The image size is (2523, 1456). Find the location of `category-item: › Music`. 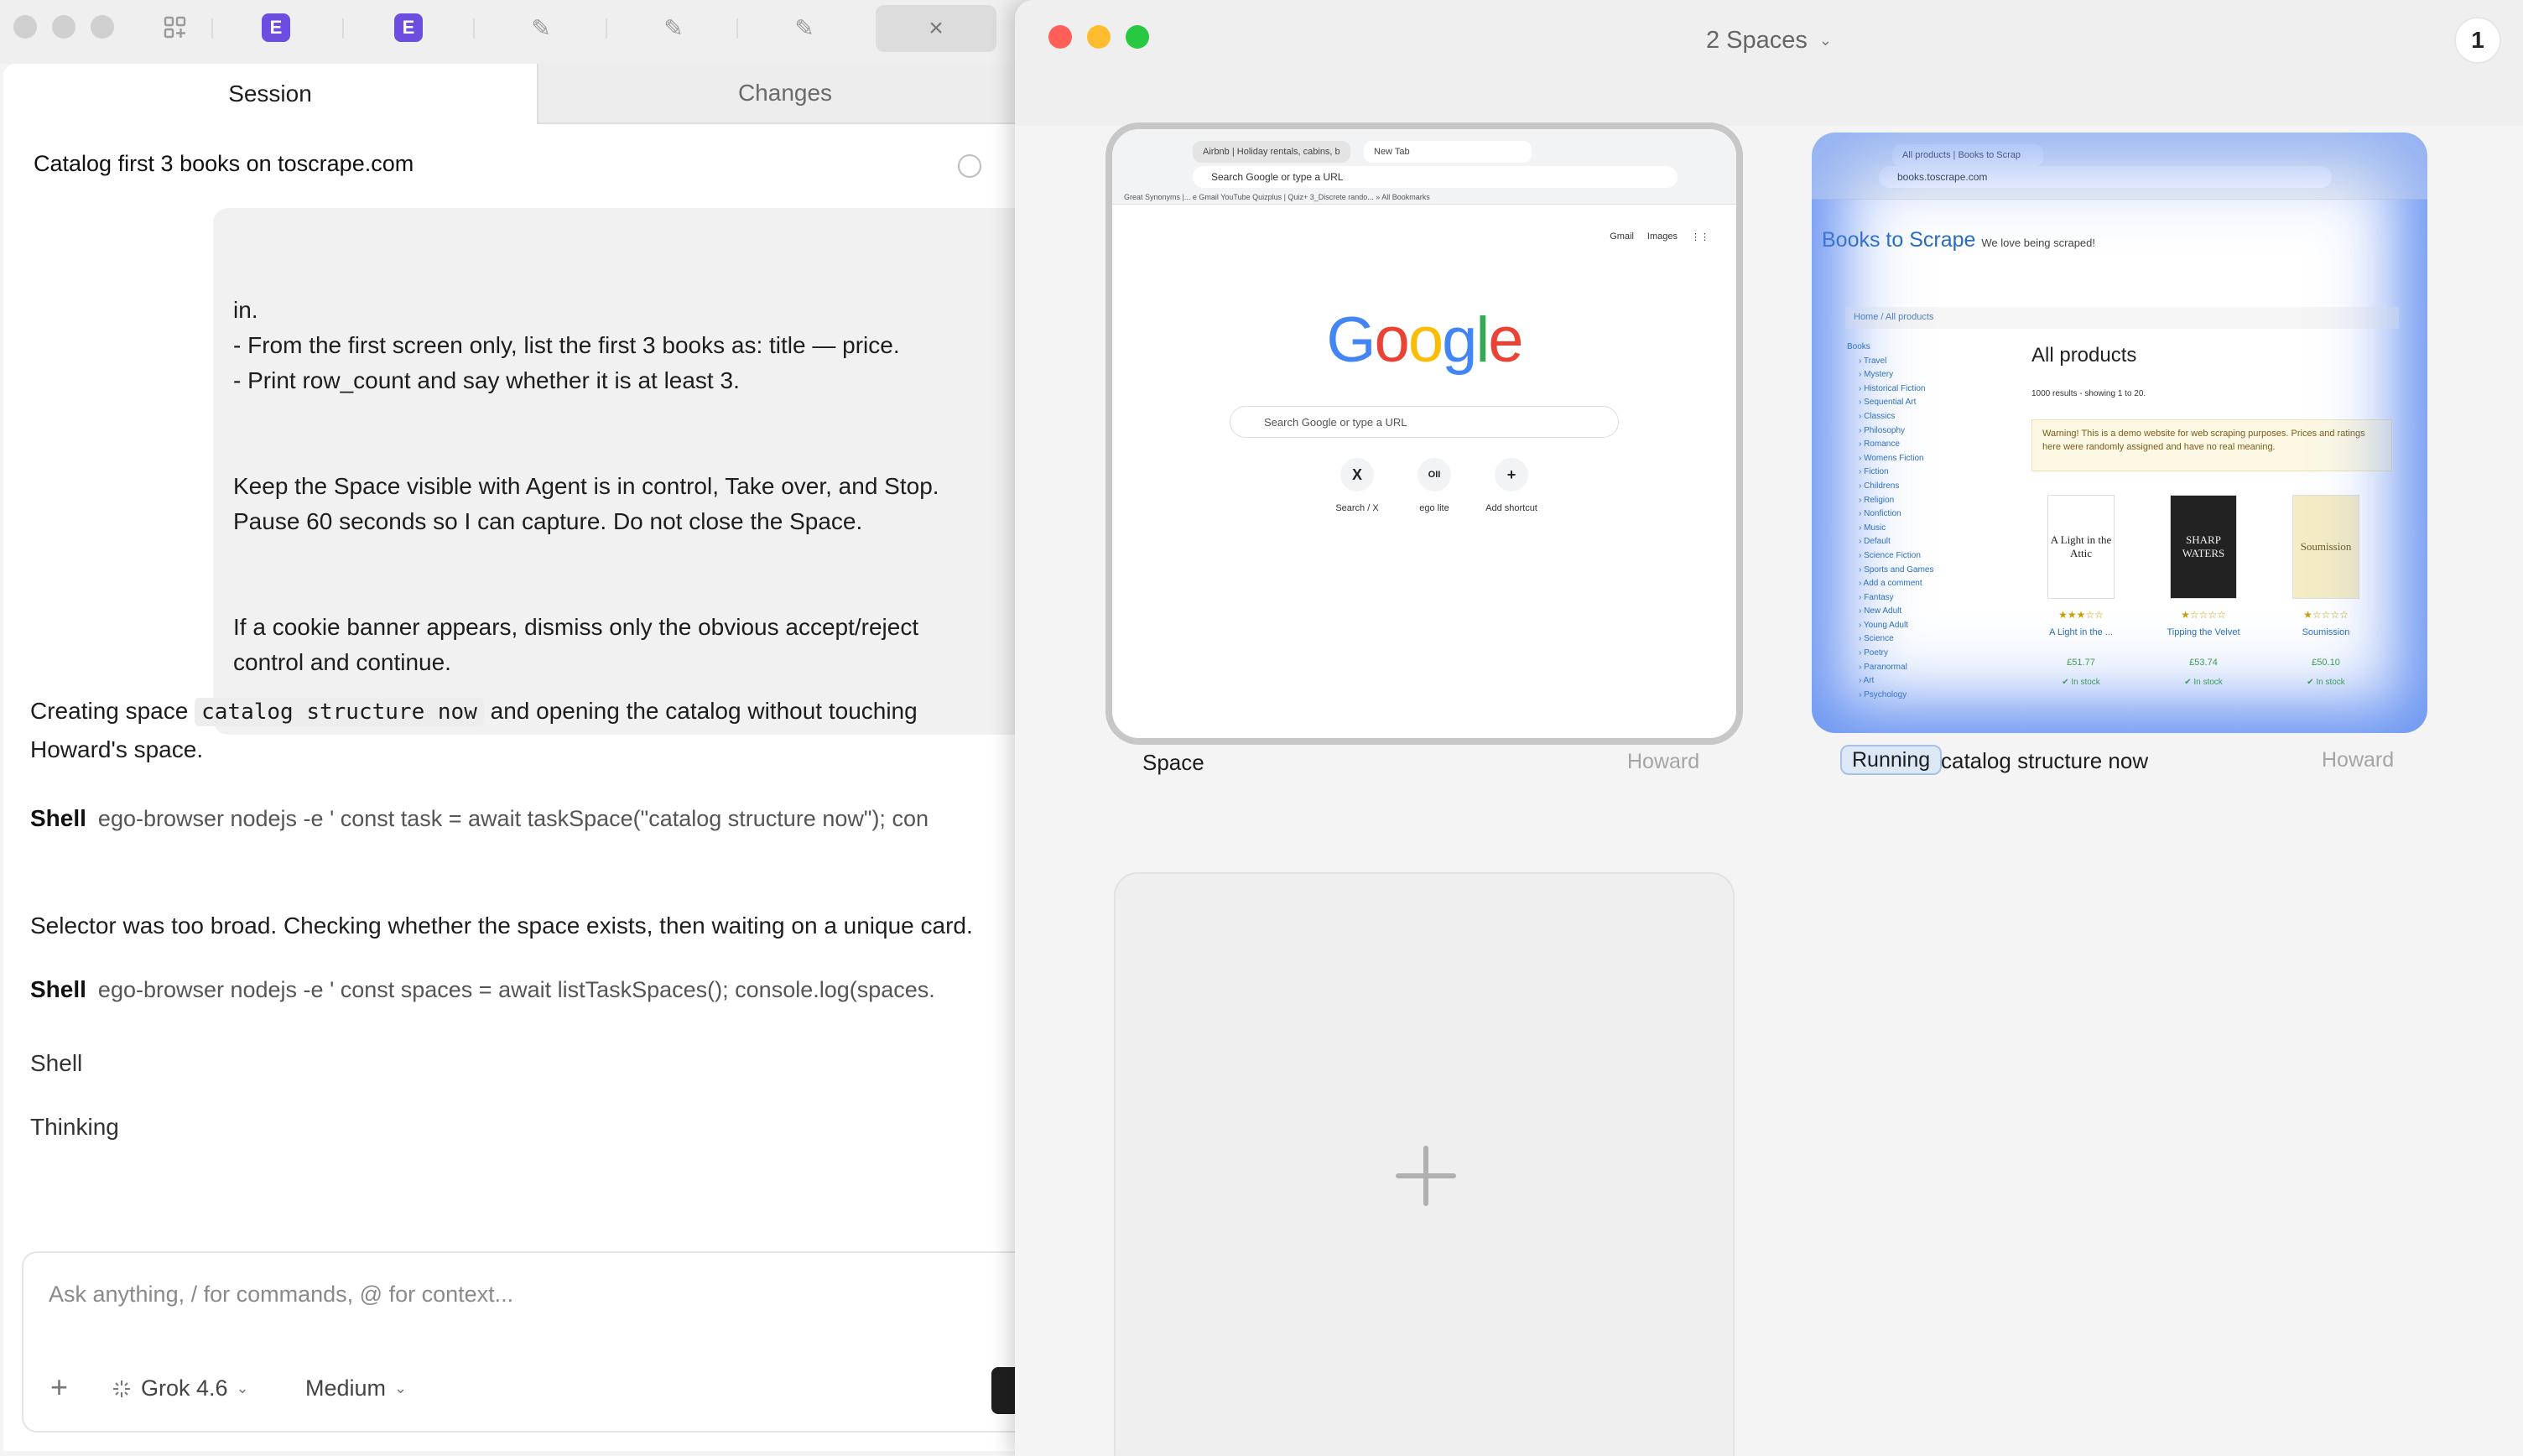

category-item: › Music is located at coordinates (1872, 528).